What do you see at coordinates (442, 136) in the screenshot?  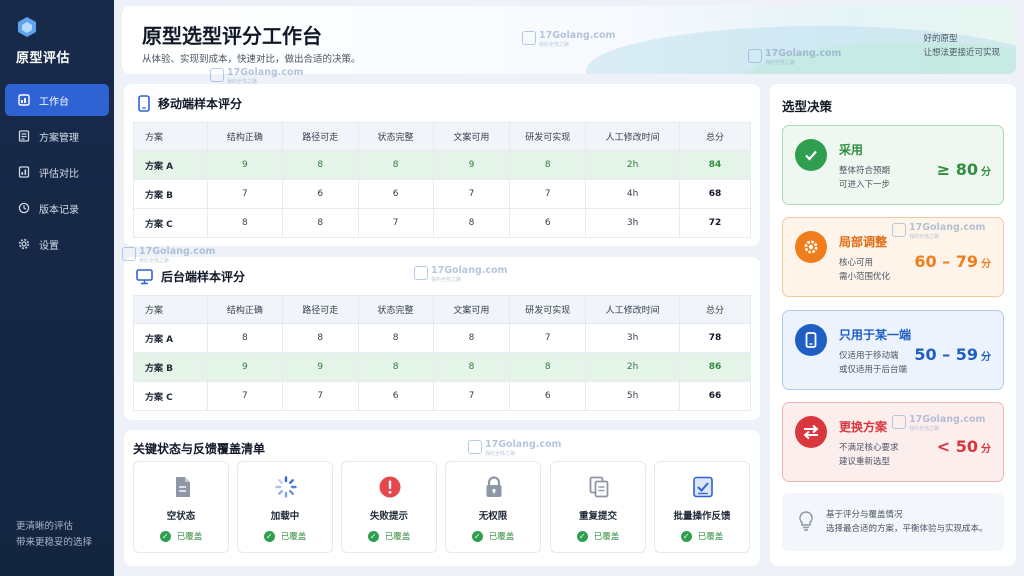 I see `table-header-row: 方案 结构正确 路径可走 状态完整 文案可用 研发可实现 人工修改时间 总分` at bounding box center [442, 136].